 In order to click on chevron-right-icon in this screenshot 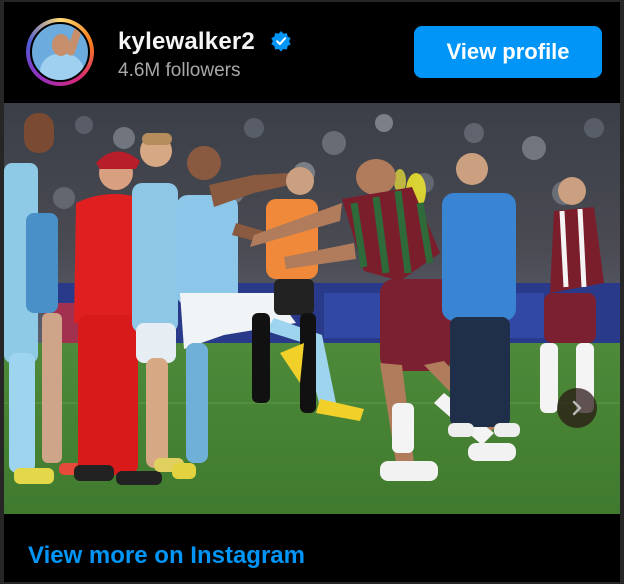, I will do `click(577, 408)`.